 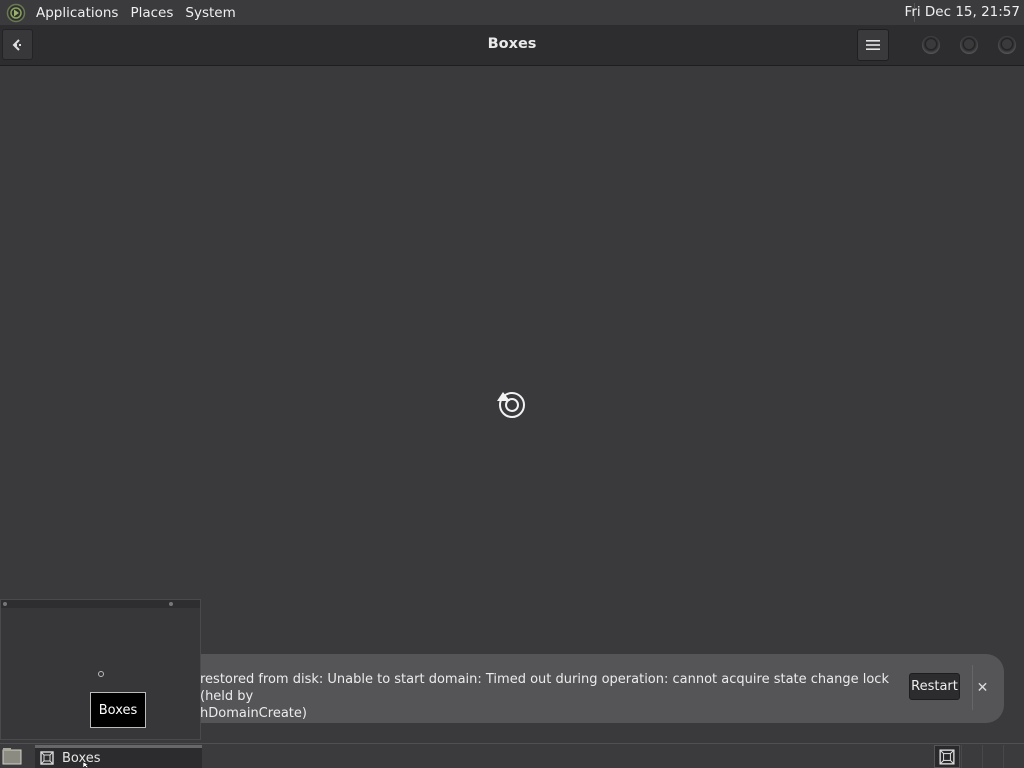 What do you see at coordinates (253, 713) in the screenshot?
I see `notification-message-line2: hDomainCreate)` at bounding box center [253, 713].